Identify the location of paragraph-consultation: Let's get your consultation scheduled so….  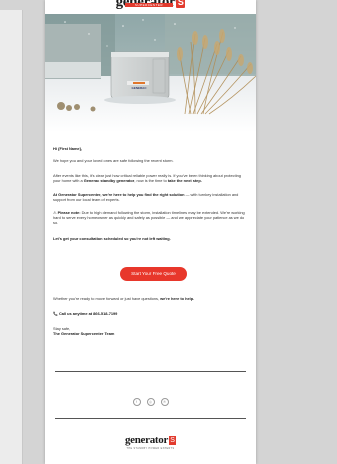
(112, 238).